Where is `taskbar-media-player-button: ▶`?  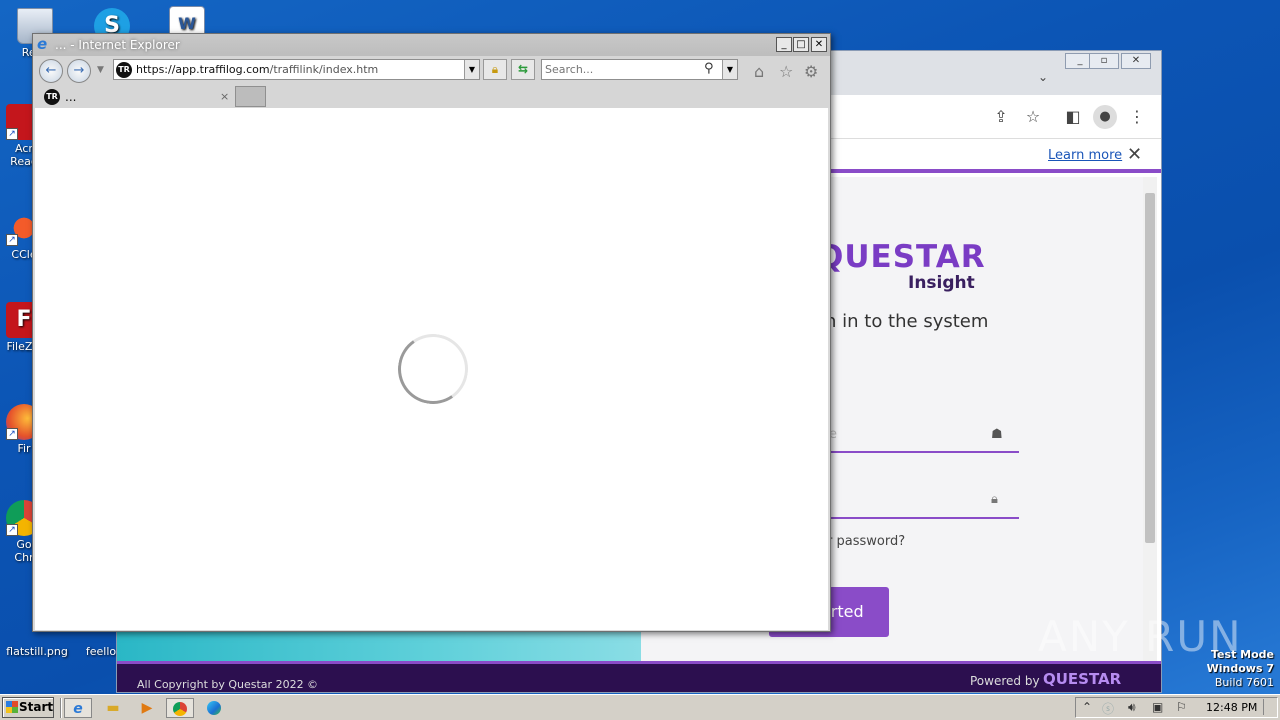
taskbar-media-player-button: ▶ is located at coordinates (147, 708).